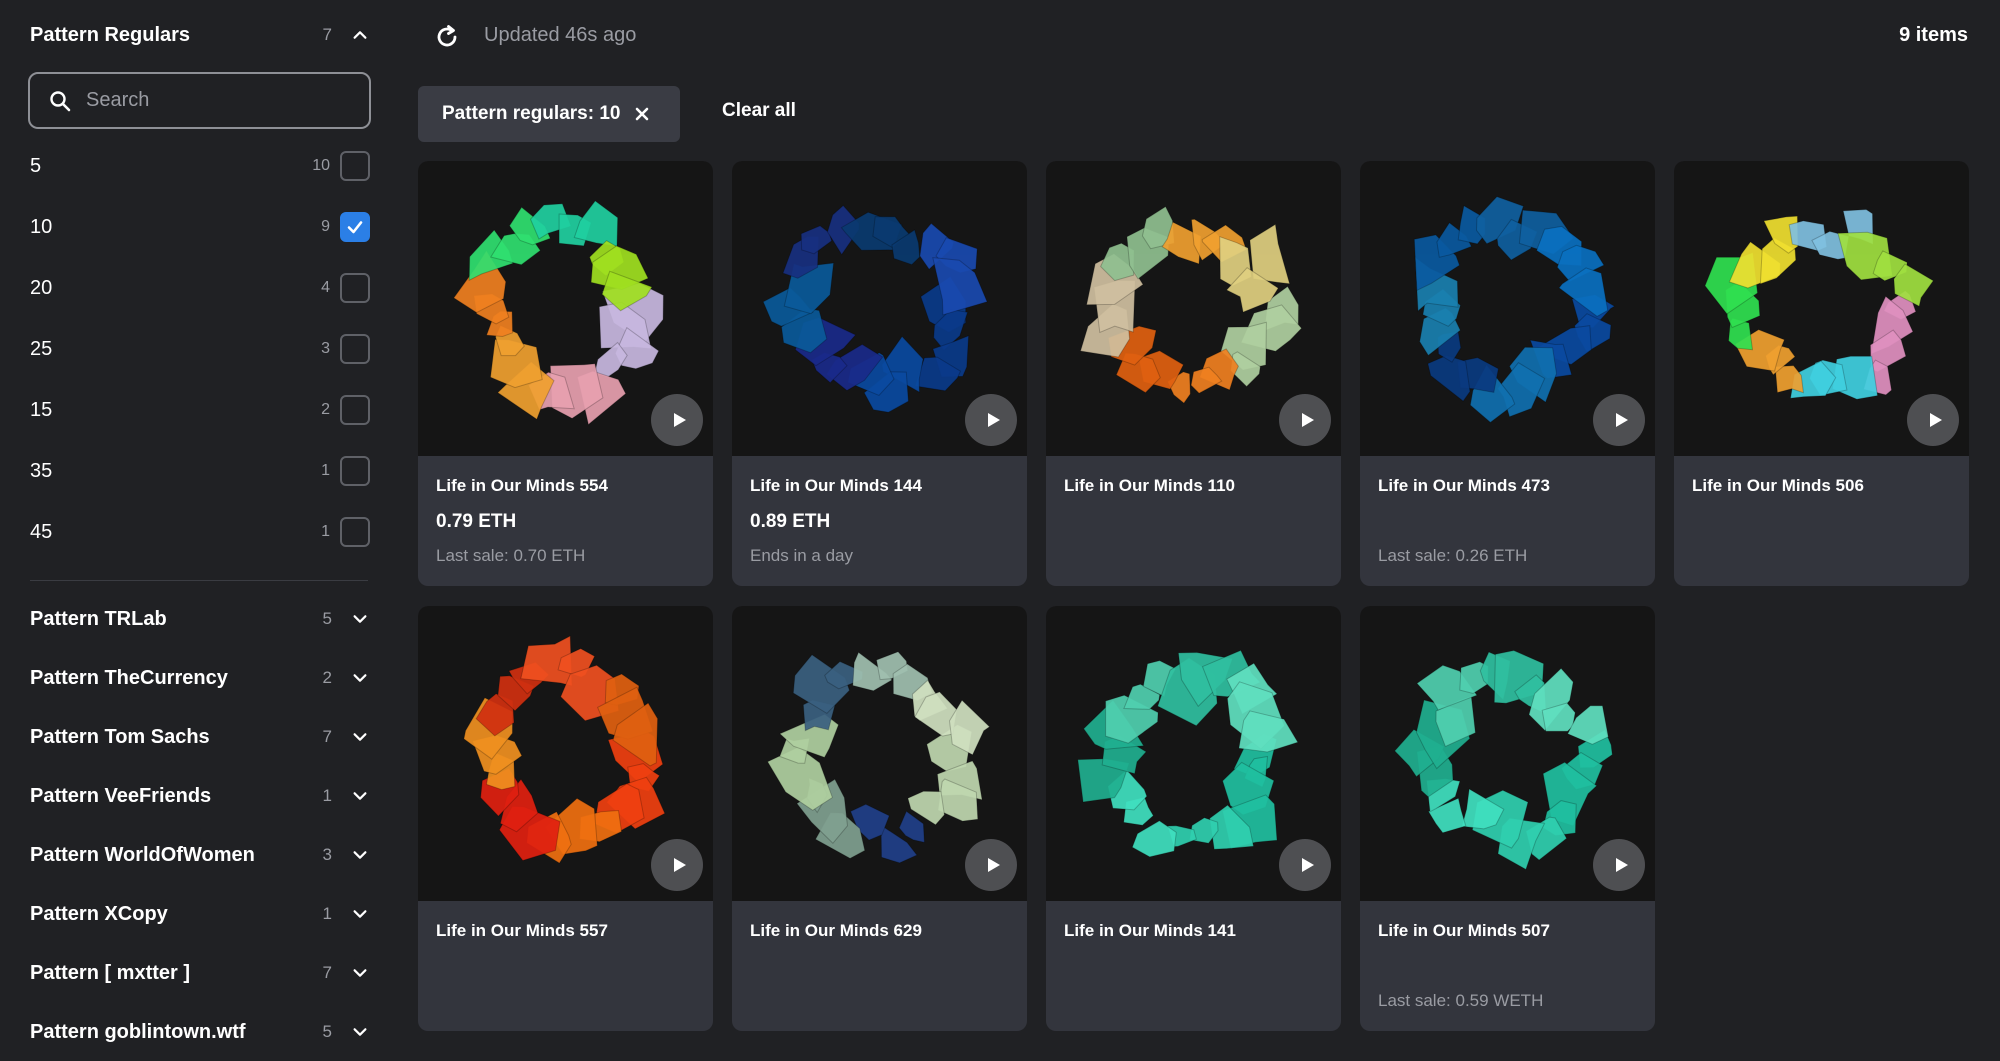 This screenshot has width=2000, height=1061. What do you see at coordinates (98, 618) in the screenshot?
I see `filter-group-title: Pattern TRLab` at bounding box center [98, 618].